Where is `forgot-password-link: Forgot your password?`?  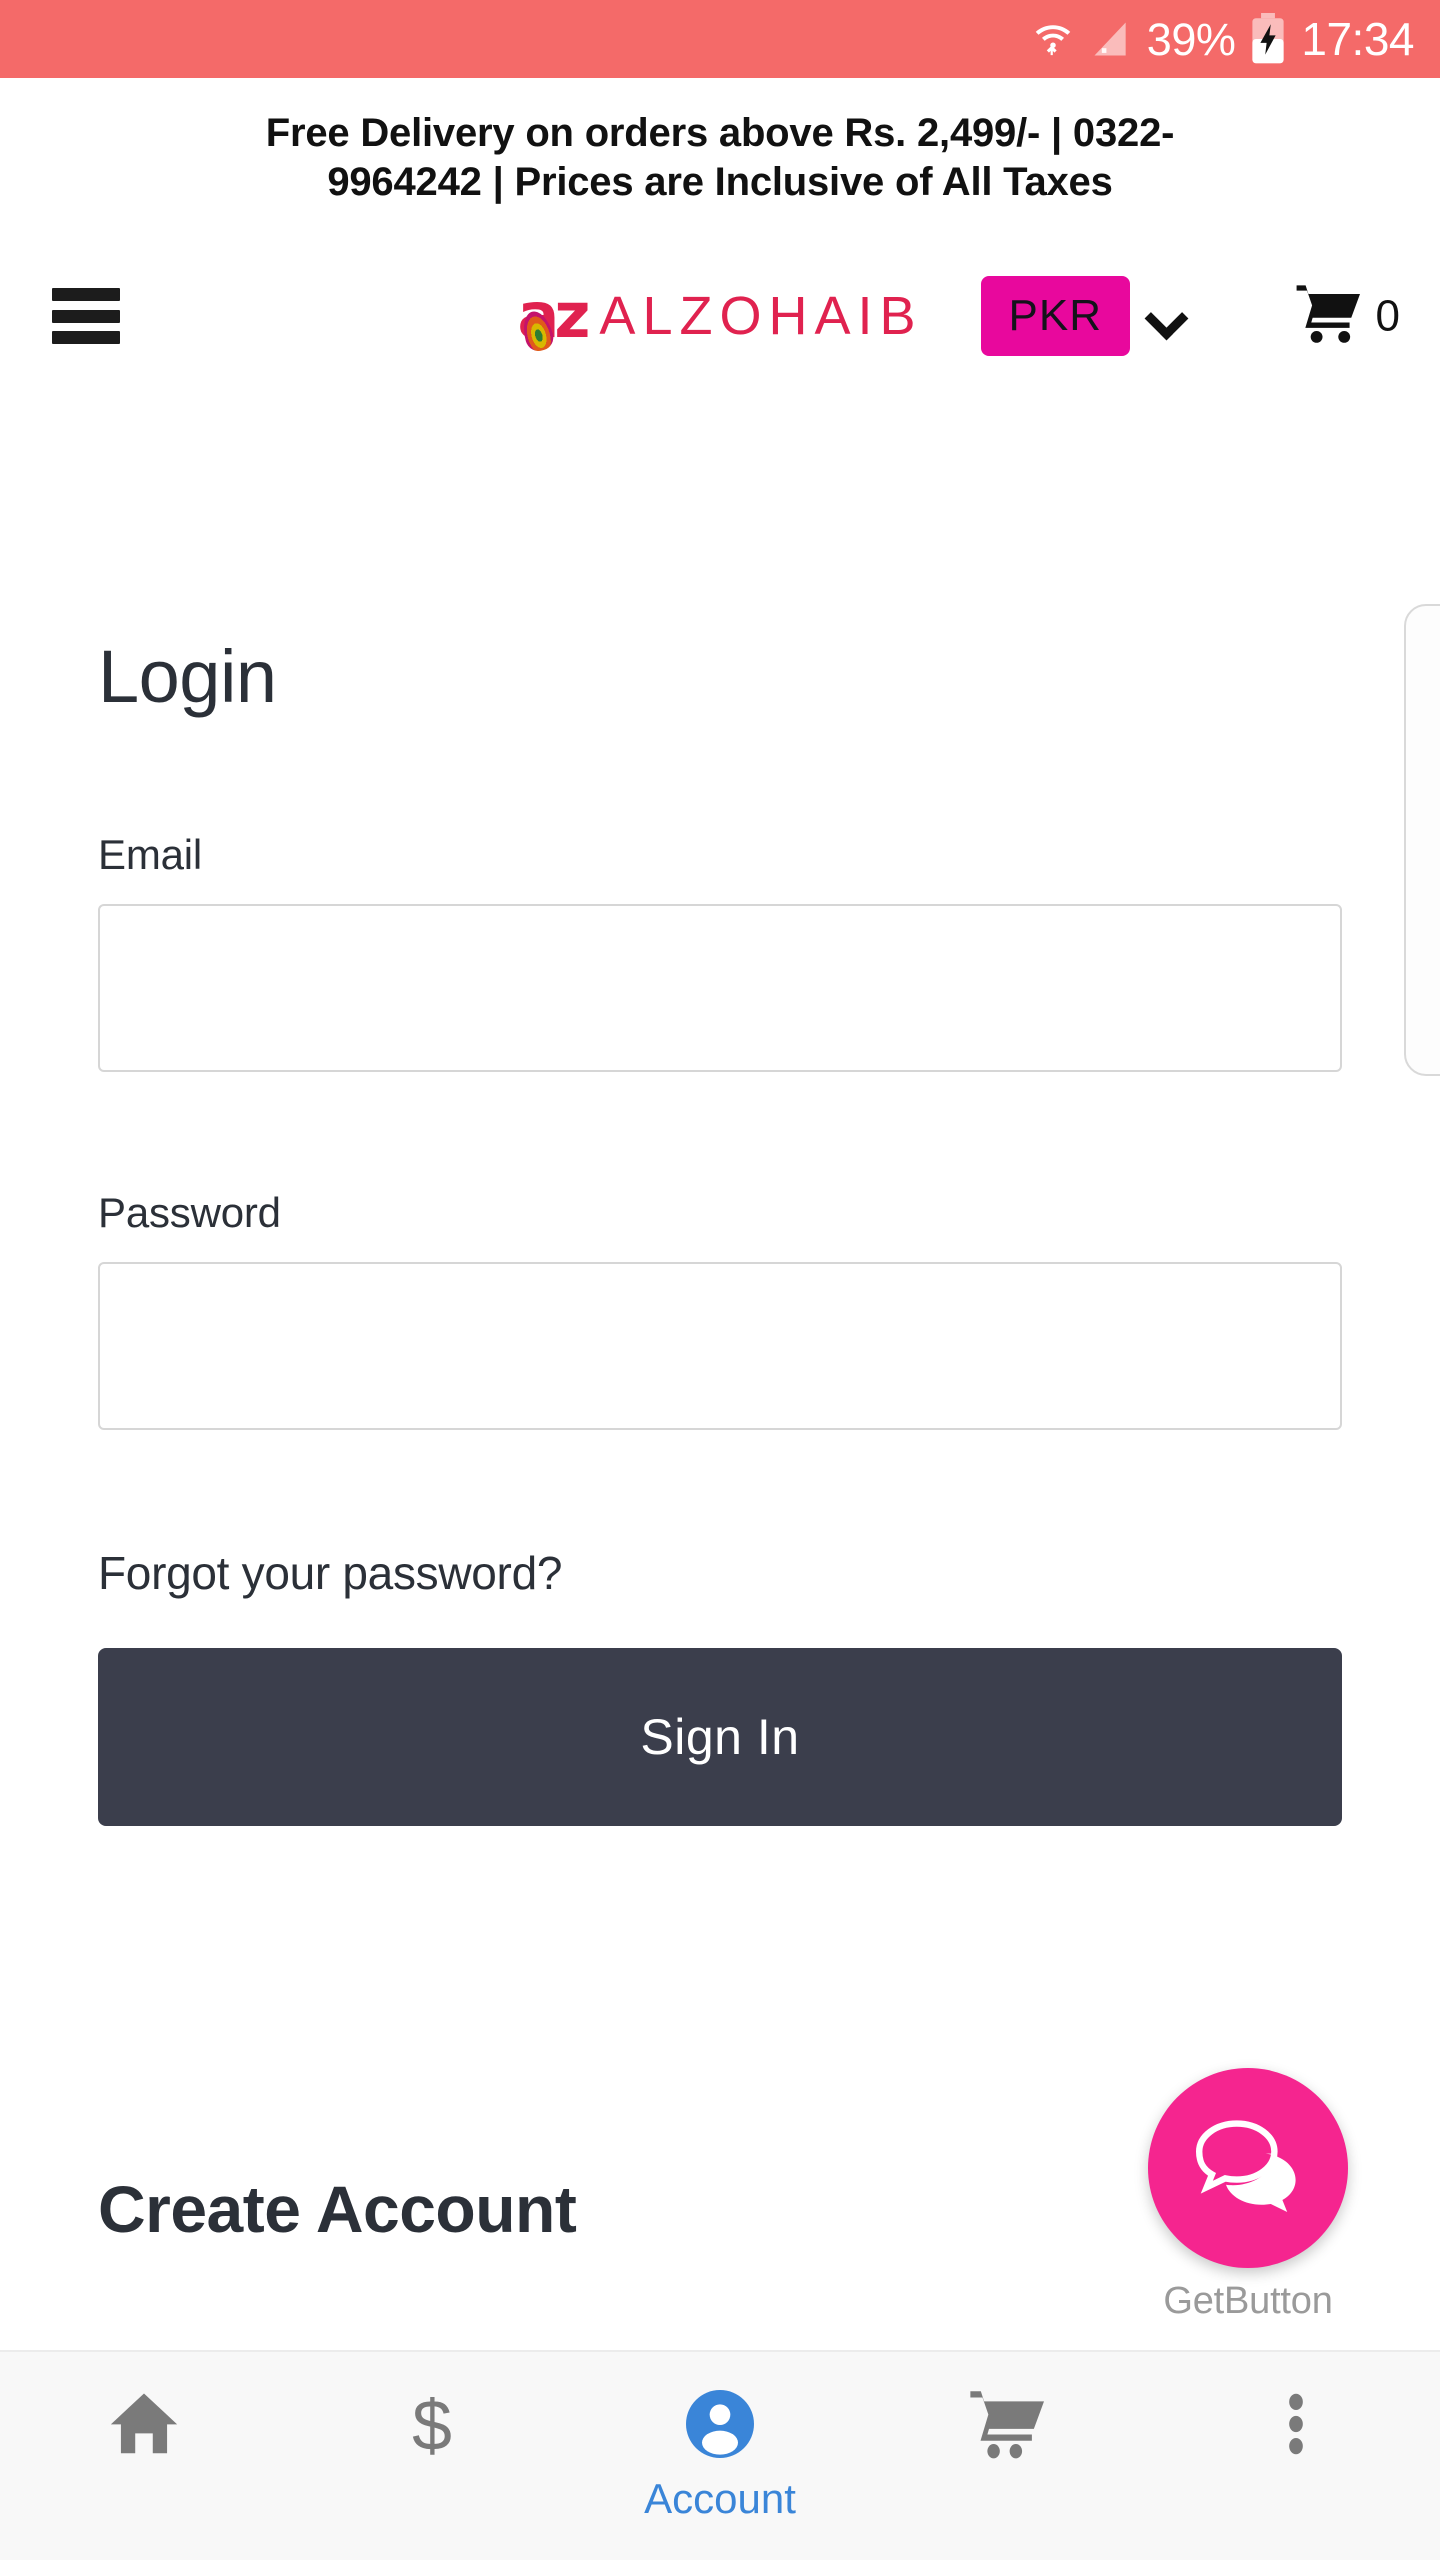 forgot-password-link: Forgot your password? is located at coordinates (720, 1573).